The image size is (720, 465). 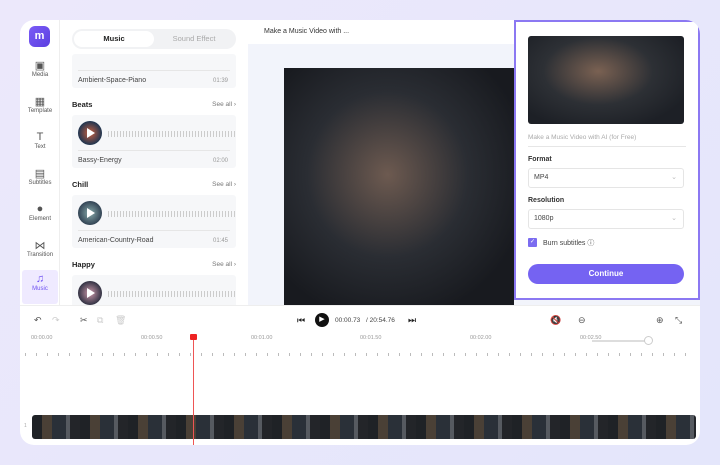 What do you see at coordinates (154, 221) in the screenshot?
I see `track-card: American-Country-Road 01:45` at bounding box center [154, 221].